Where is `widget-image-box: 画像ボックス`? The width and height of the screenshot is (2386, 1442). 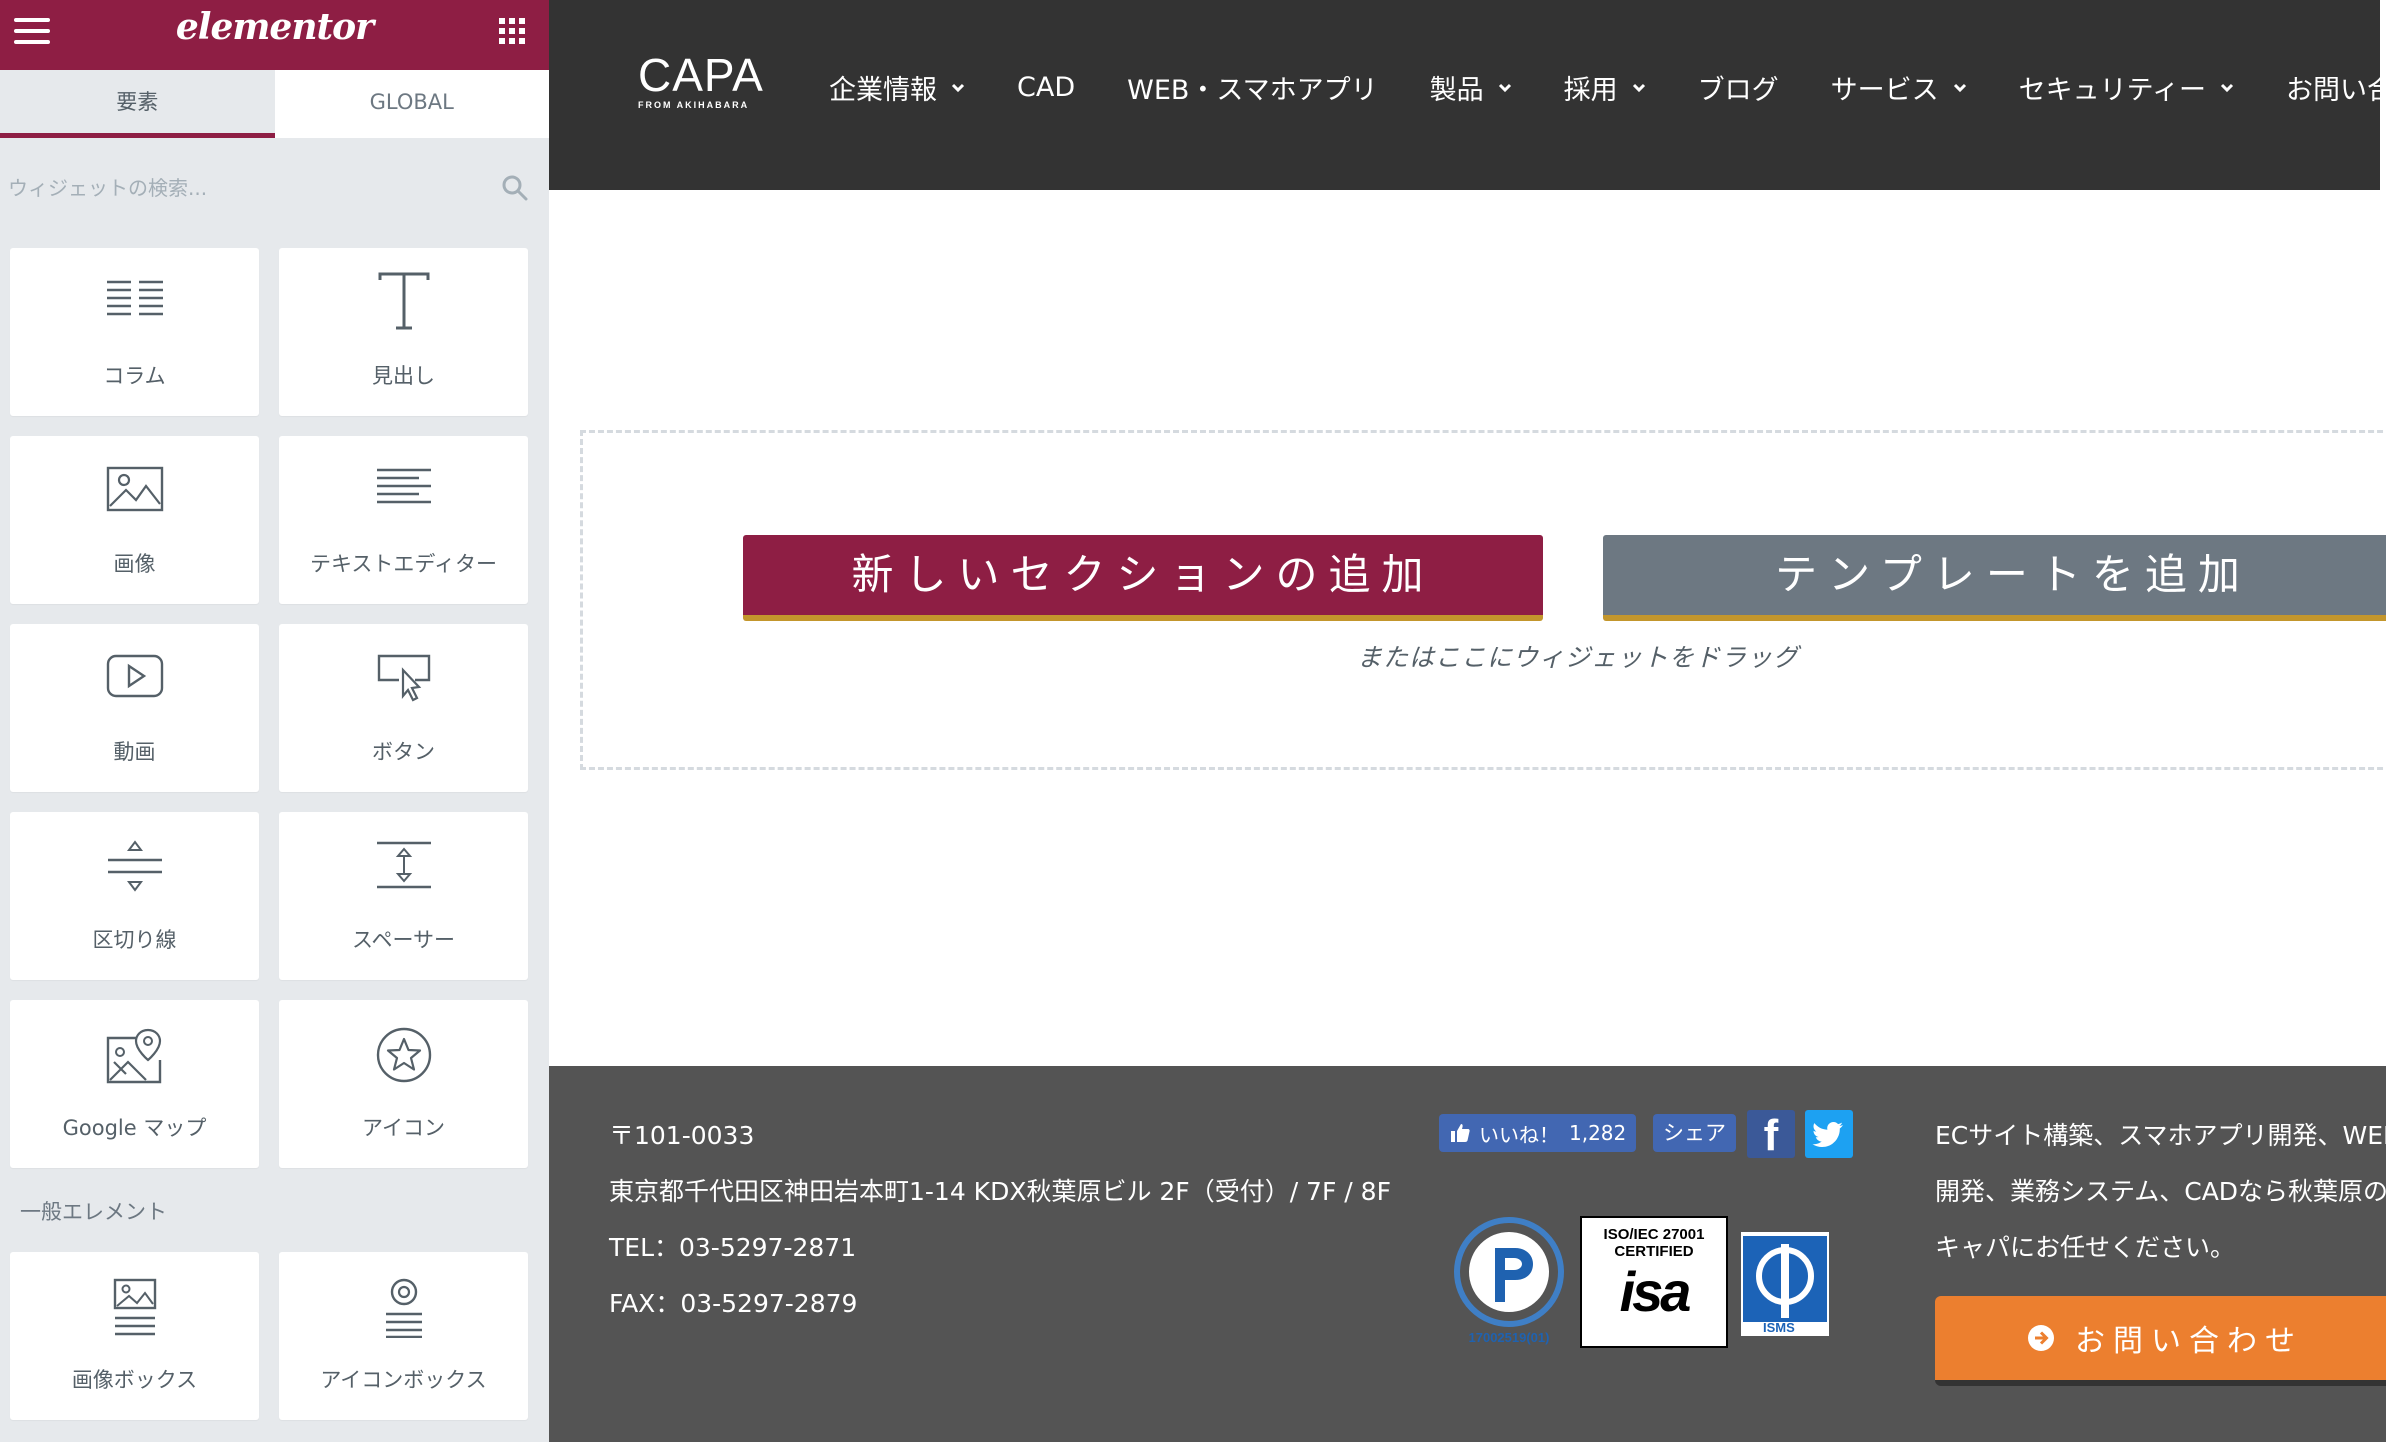
widget-image-box: 画像ボックス is located at coordinates (134, 1336).